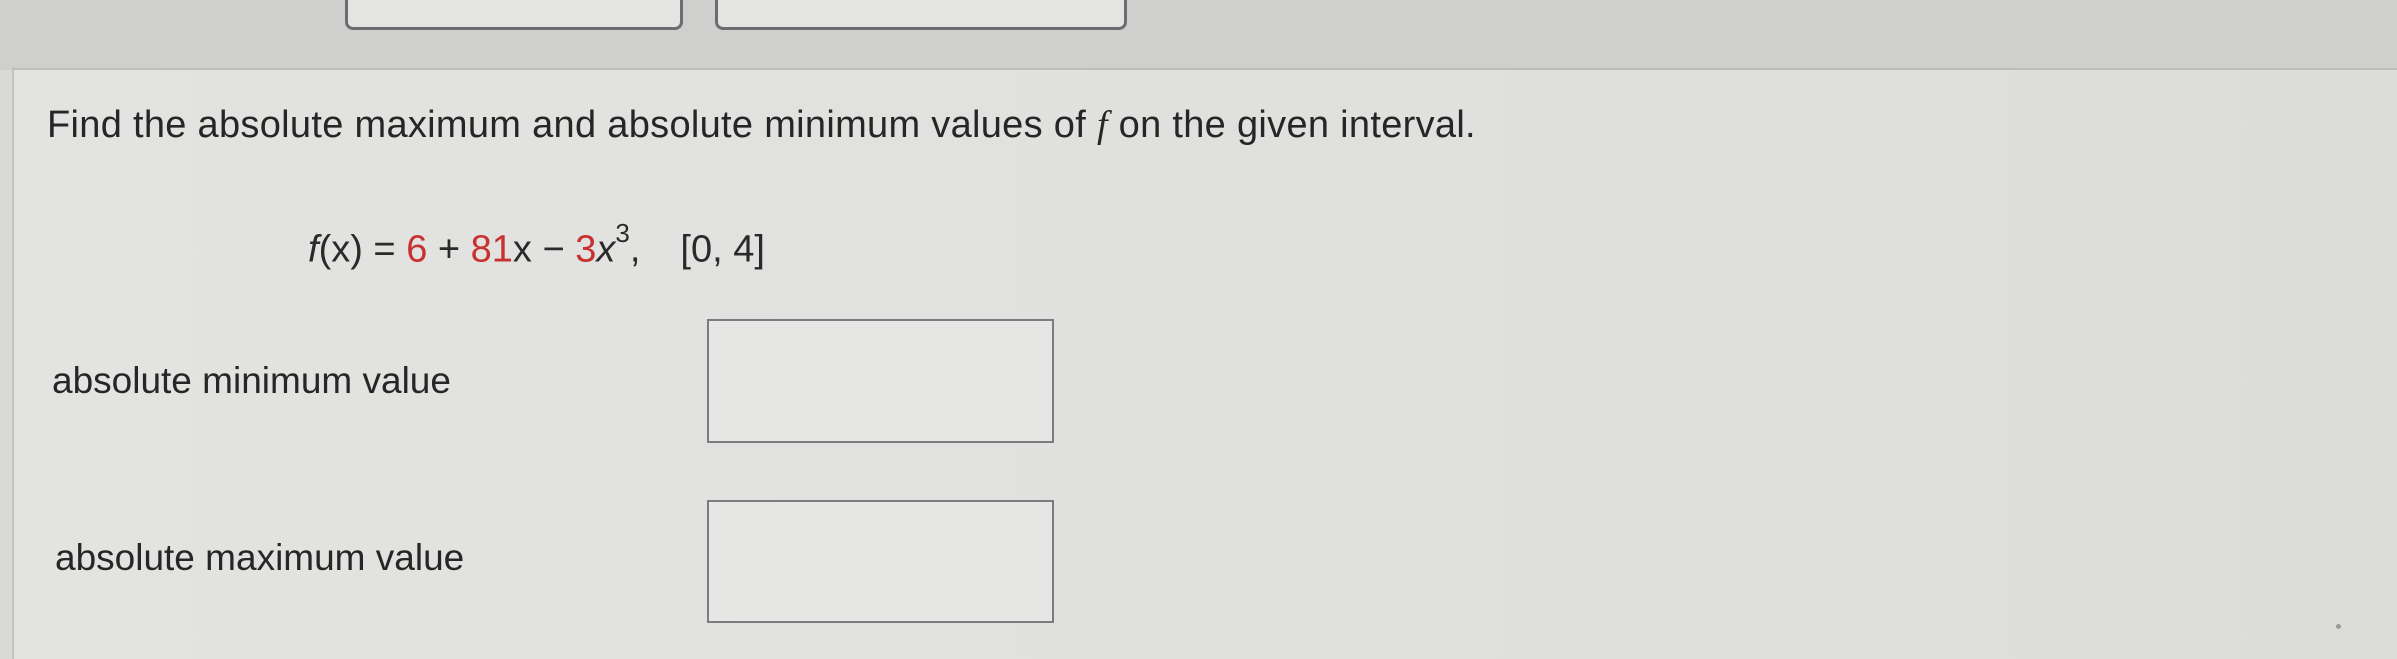 The height and width of the screenshot is (659, 2397). I want to click on absolute-maximum-label: absolute maximum value, so click(260, 557).